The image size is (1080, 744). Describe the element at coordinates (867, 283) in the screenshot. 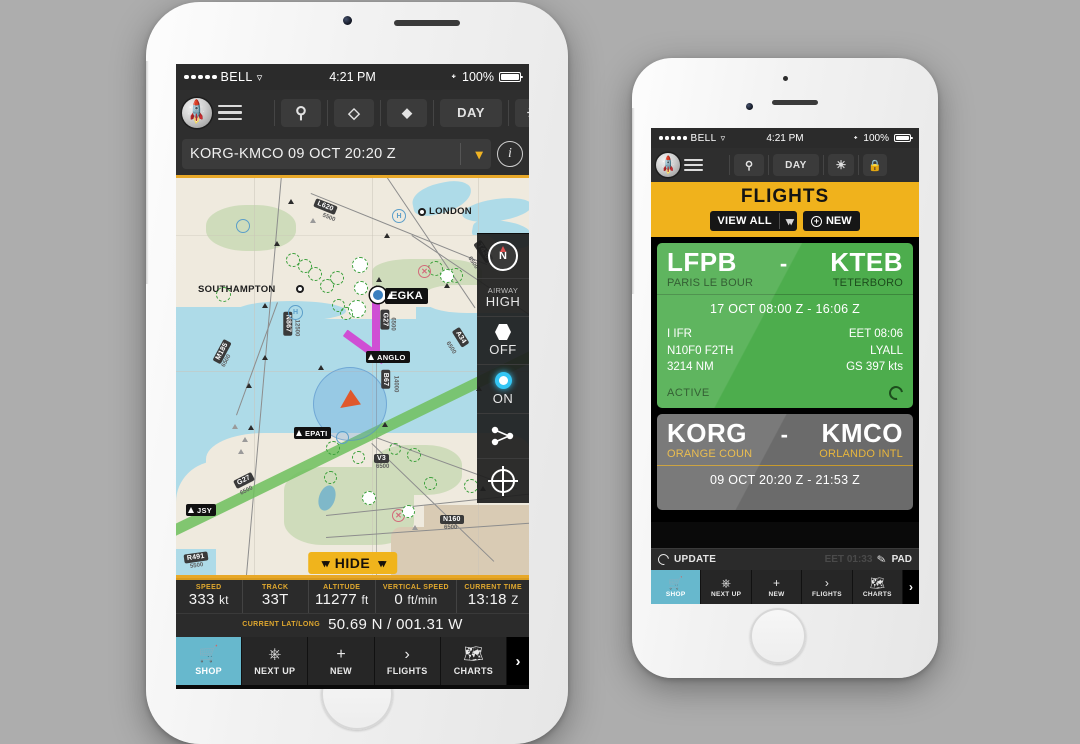

I see `destination-name: TETERBORO` at that location.